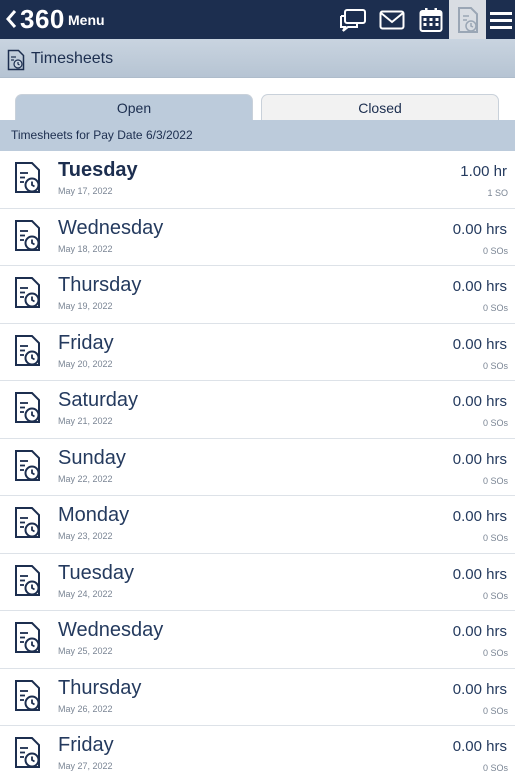  What do you see at coordinates (257, 525) in the screenshot?
I see `timesheet-row: Monday May 23, 2022 0.00 hrs 0 SOs` at bounding box center [257, 525].